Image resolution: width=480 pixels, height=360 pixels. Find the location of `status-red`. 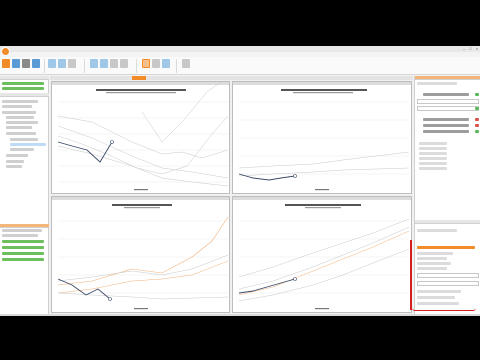

status-red is located at coordinates (477, 119).